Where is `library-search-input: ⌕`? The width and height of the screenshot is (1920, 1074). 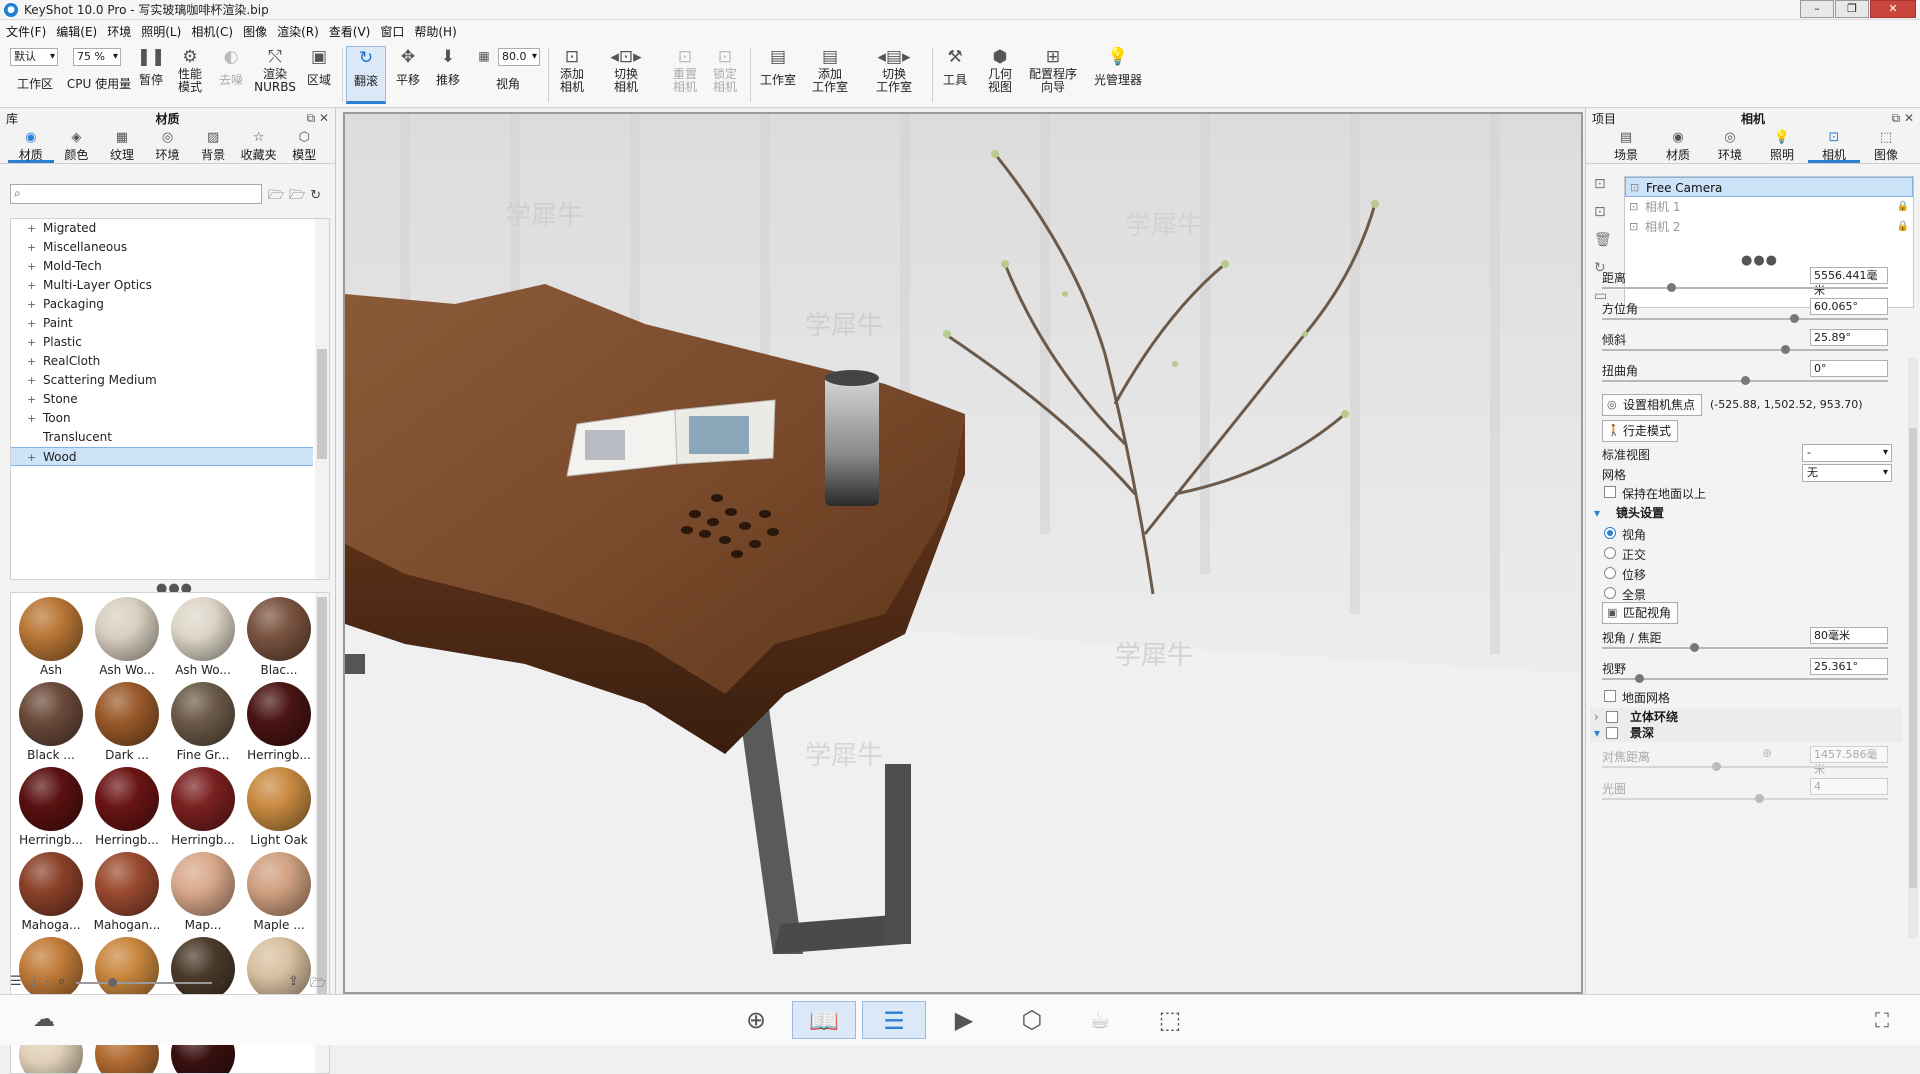
library-search-input: ⌕ is located at coordinates (136, 194).